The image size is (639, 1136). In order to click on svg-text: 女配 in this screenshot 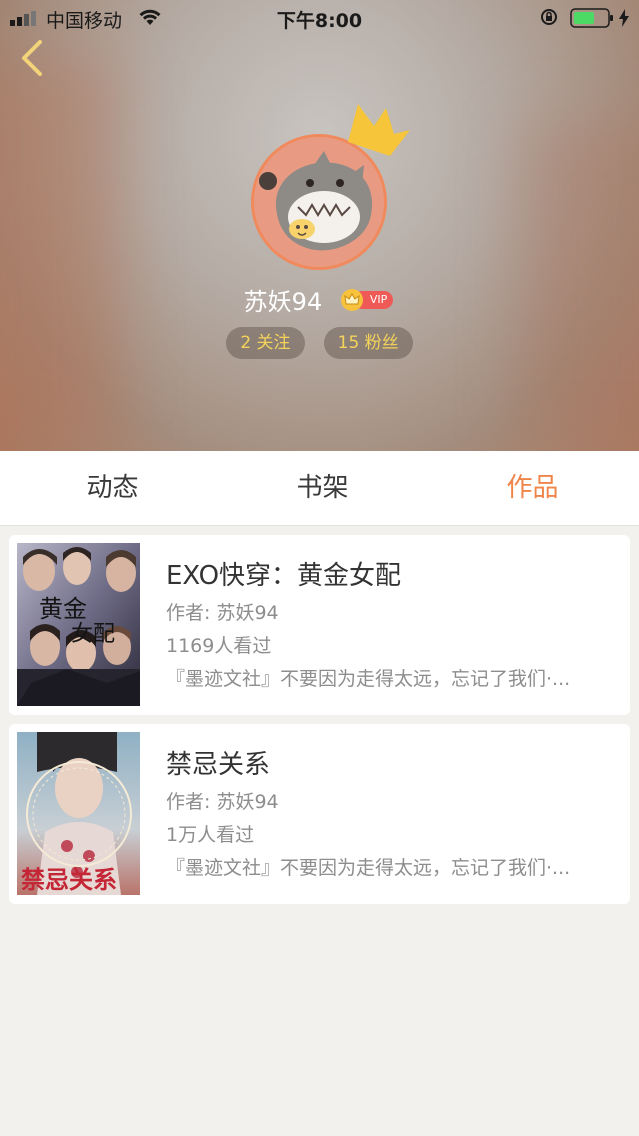, I will do `click(93, 634)`.